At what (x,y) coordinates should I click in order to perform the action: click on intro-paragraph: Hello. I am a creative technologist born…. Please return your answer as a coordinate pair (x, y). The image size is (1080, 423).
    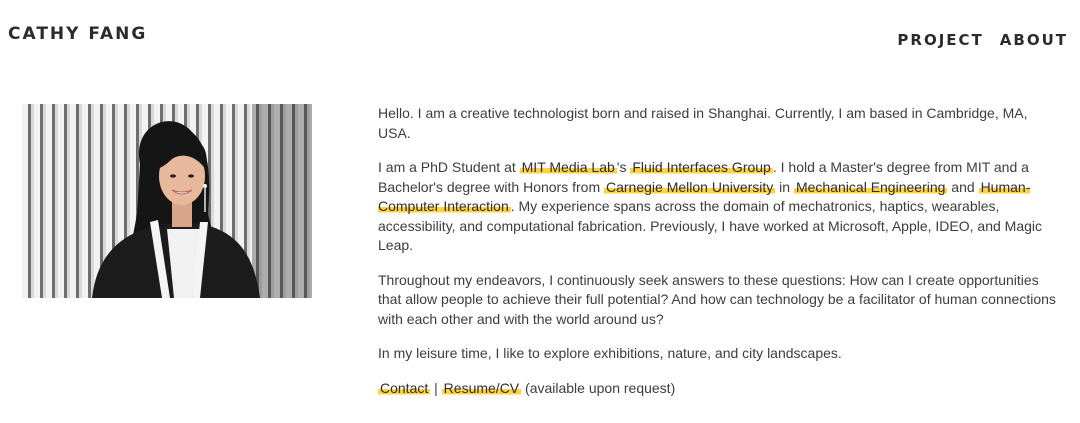
    Looking at the image, I should click on (703, 123).